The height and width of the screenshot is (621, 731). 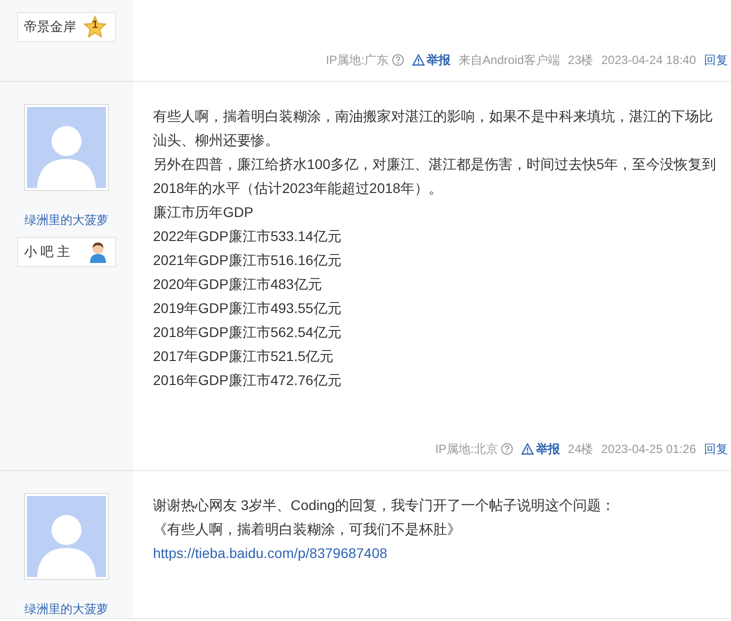 I want to click on post-text: 谢谢热心网友 3岁半、Coding的回复，我专门开了一个帖子说明这个问题：, so click(x=384, y=505).